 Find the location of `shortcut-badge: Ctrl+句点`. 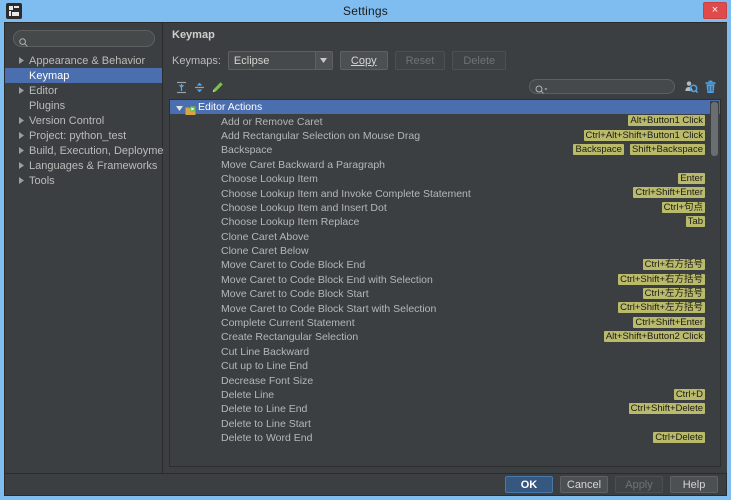

shortcut-badge: Ctrl+句点 is located at coordinates (683, 207).